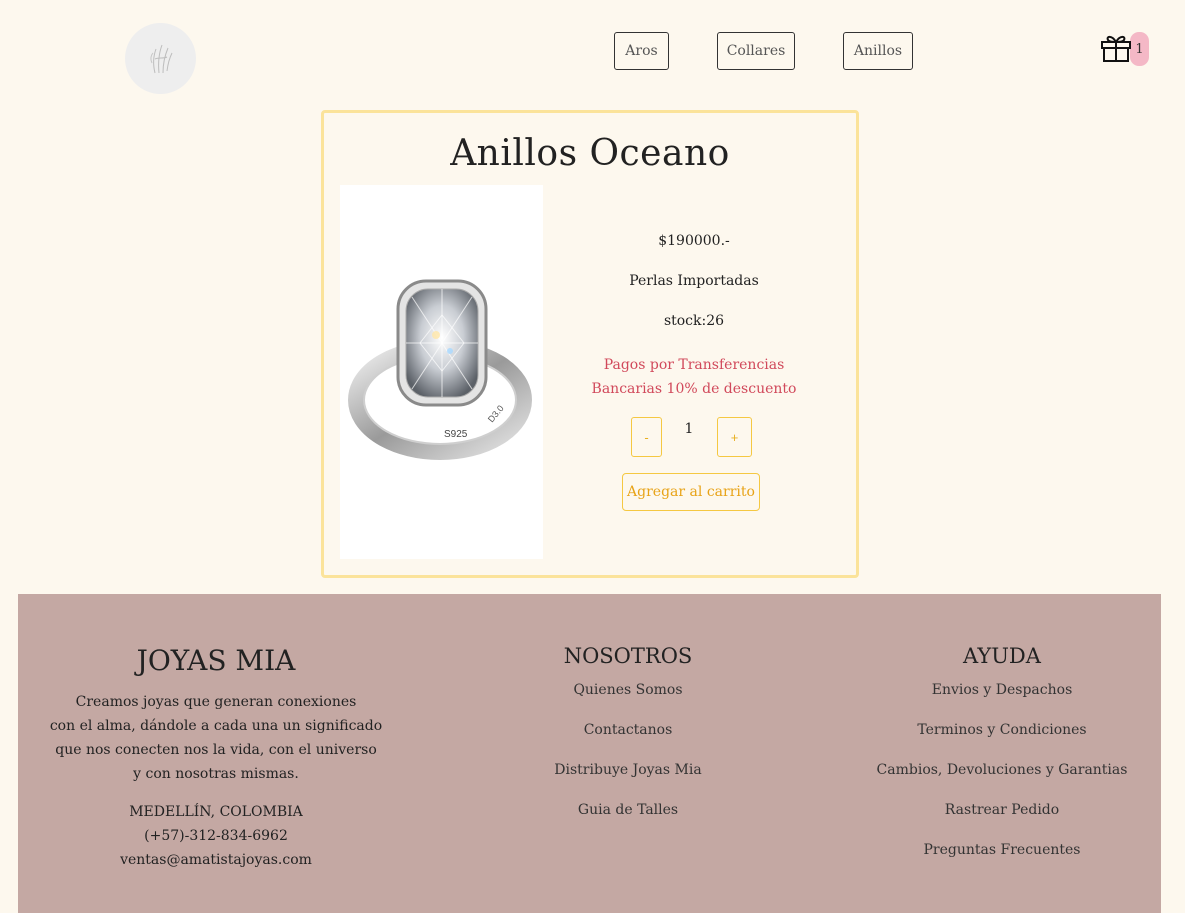 The height and width of the screenshot is (913, 1185). I want to click on ring-engraving-d3: D3.0, so click(496, 413).